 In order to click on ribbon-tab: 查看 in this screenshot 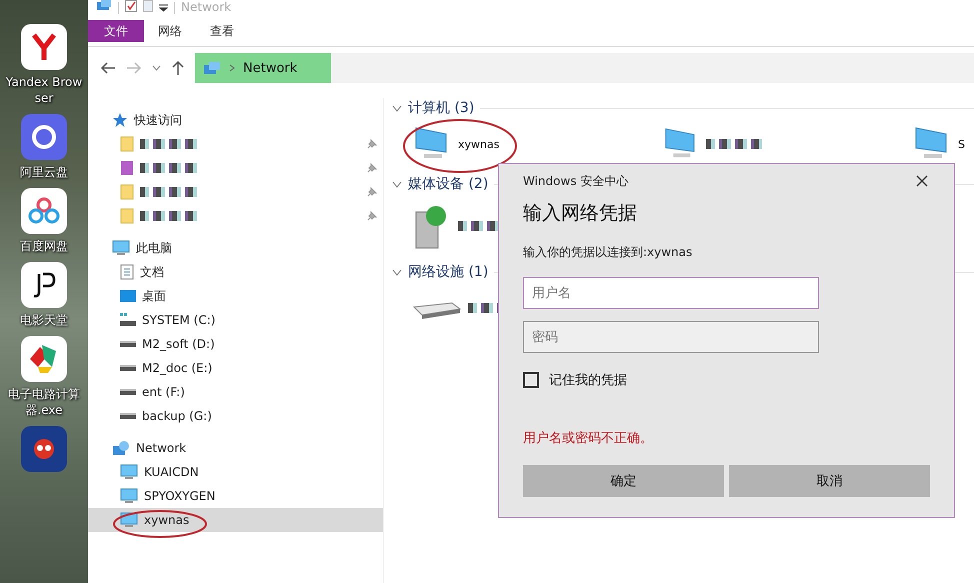, I will do `click(222, 31)`.